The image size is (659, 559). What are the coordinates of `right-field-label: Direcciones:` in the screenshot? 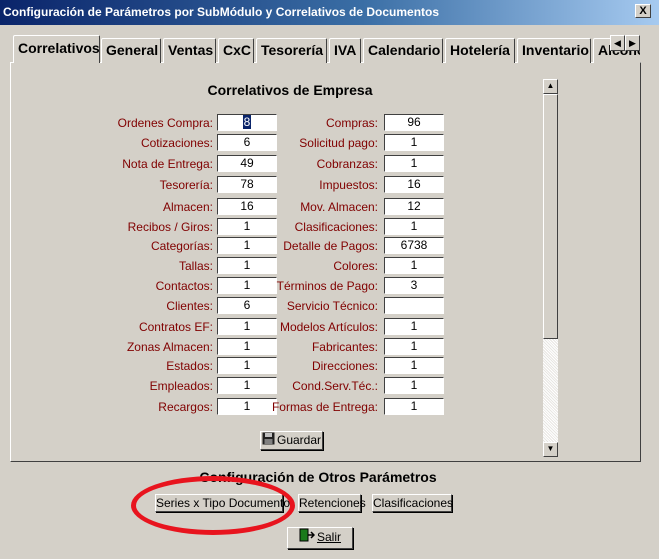 It's located at (344, 366).